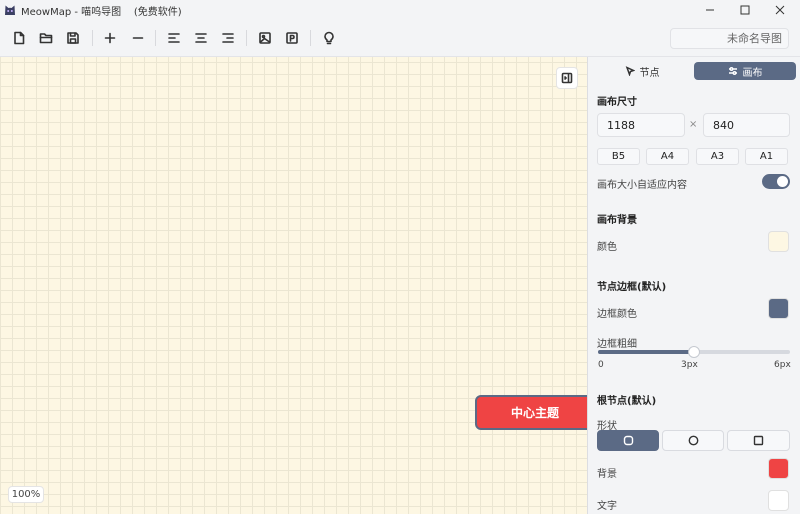  I want to click on sidebar-collapse-icon, so click(567, 78).